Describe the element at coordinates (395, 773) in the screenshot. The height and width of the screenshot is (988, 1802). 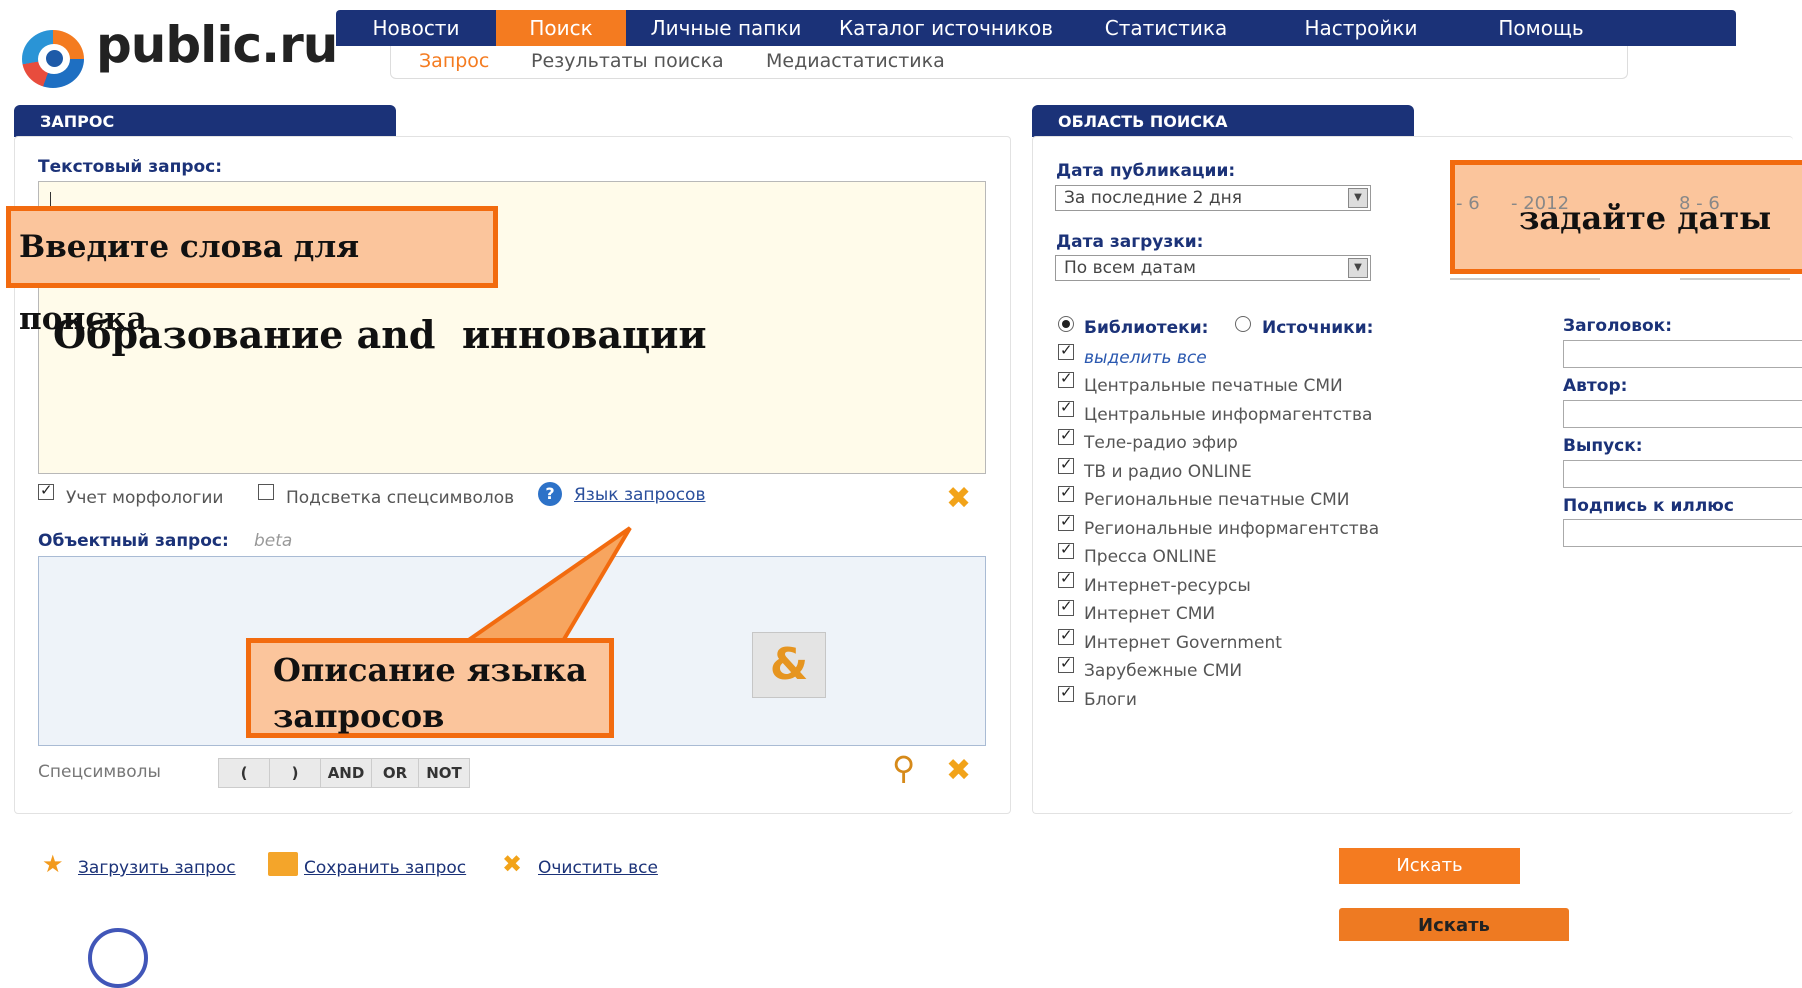
I see `or-button: OR` at that location.